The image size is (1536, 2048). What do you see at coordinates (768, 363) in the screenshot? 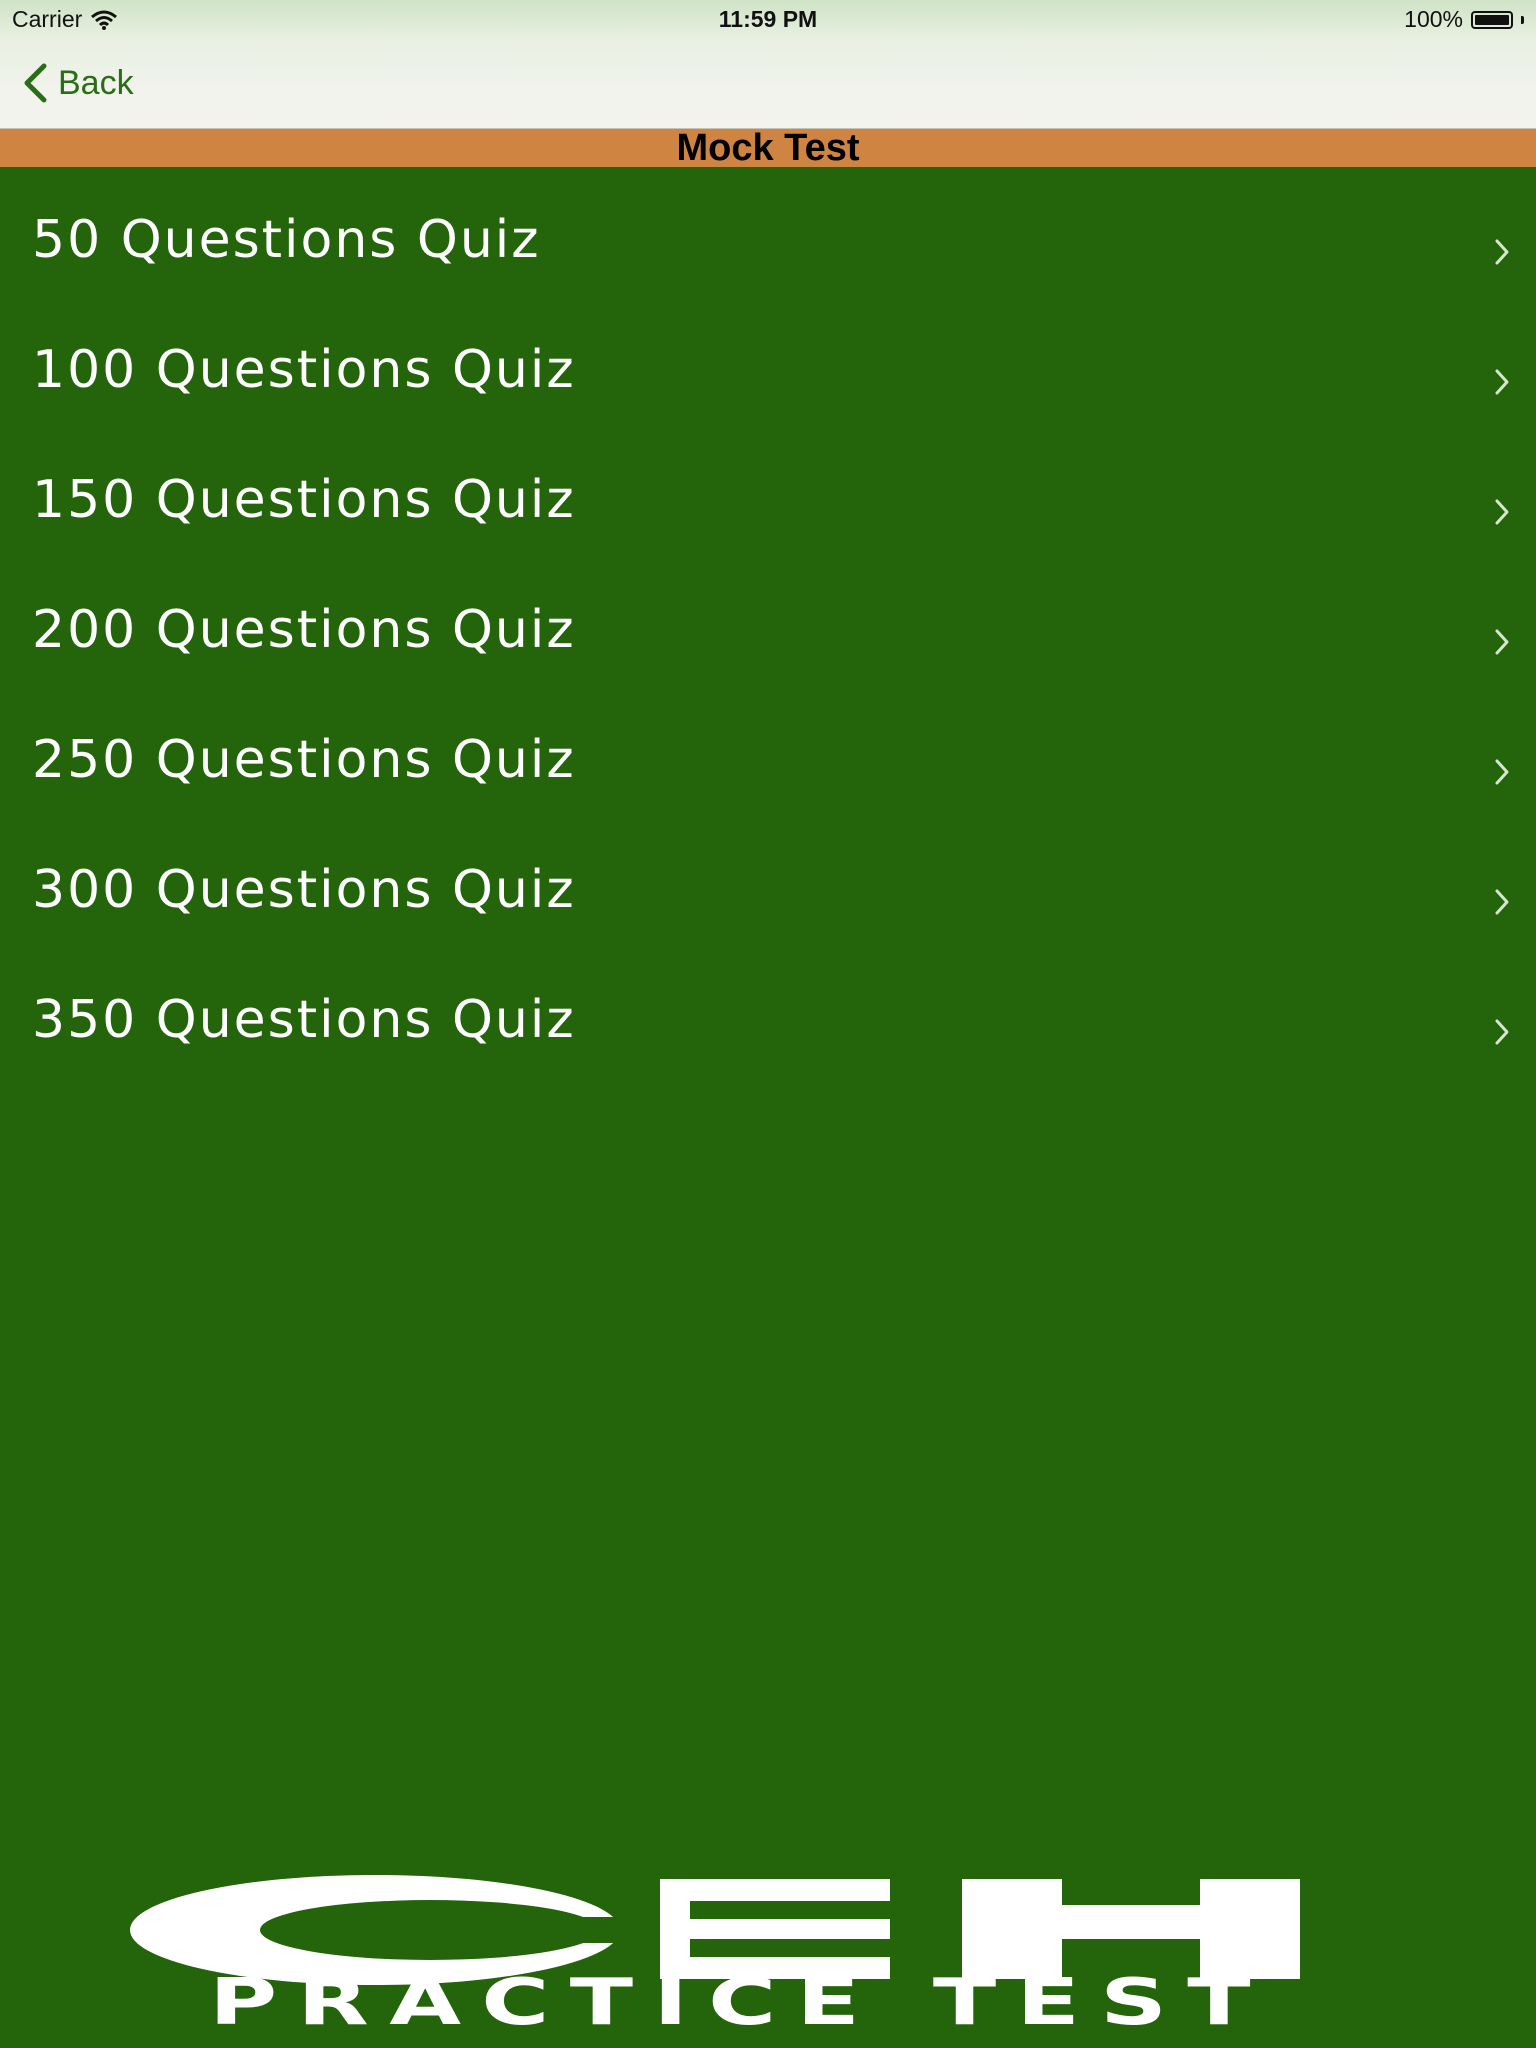
I see `list-item: 100 Questions Quiz` at bounding box center [768, 363].